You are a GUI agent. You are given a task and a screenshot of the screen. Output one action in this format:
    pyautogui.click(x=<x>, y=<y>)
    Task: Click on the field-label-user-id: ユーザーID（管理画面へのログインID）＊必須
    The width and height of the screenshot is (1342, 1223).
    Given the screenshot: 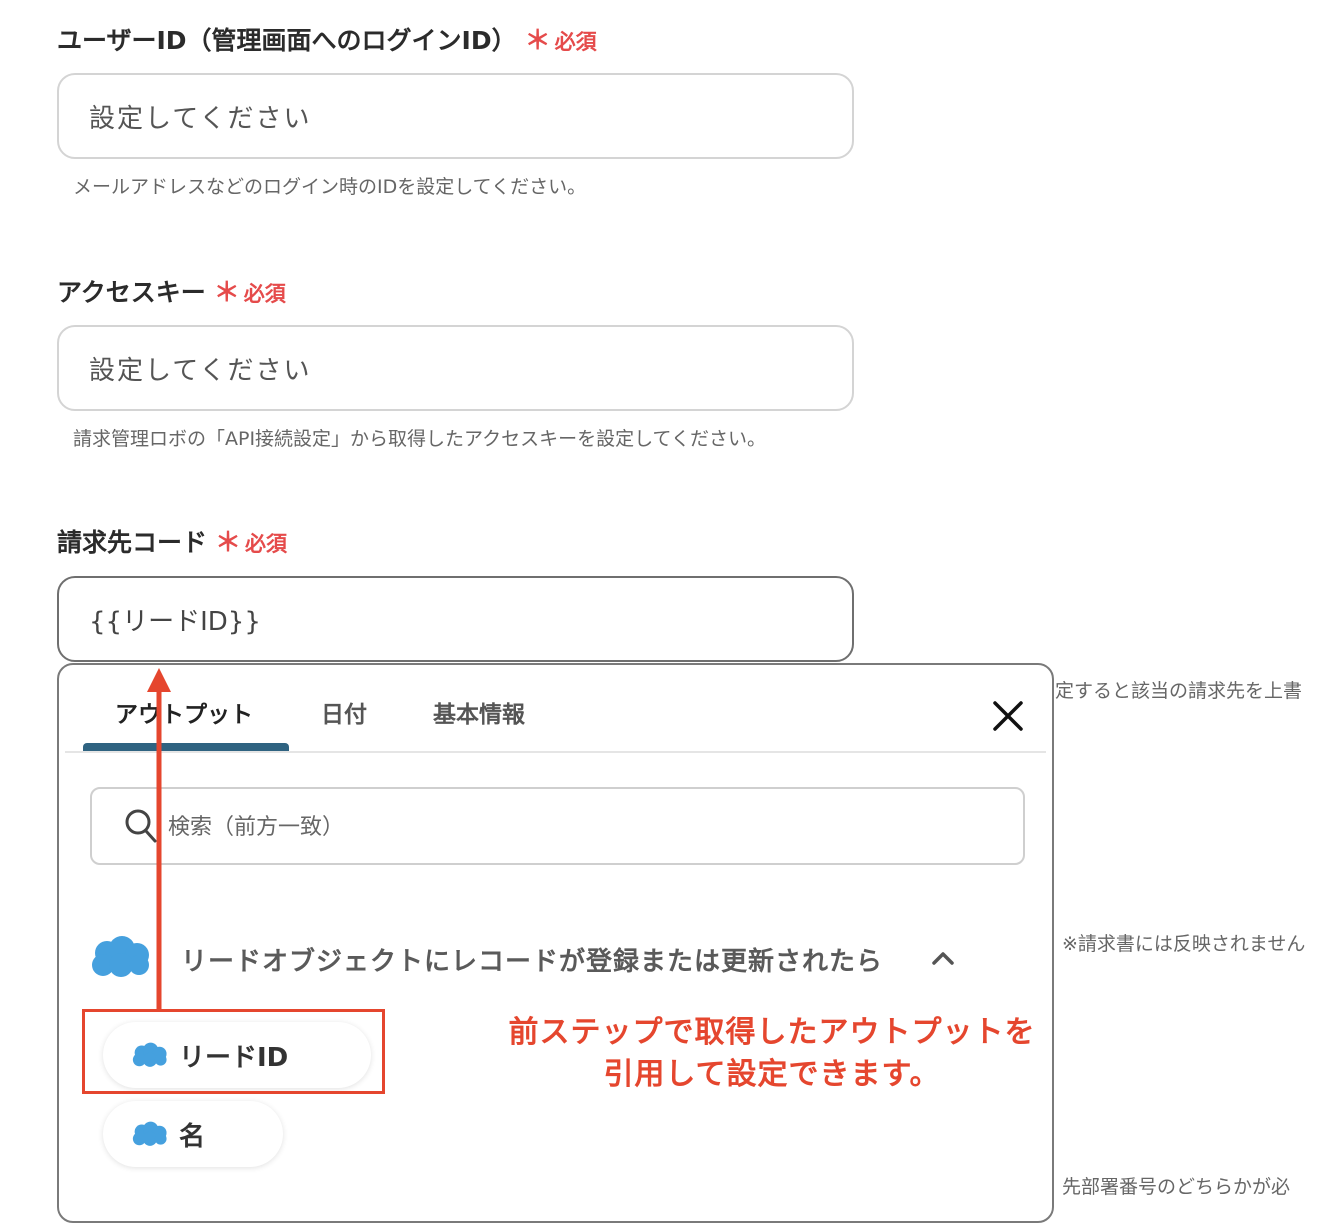 What is the action you would take?
    pyautogui.click(x=327, y=38)
    